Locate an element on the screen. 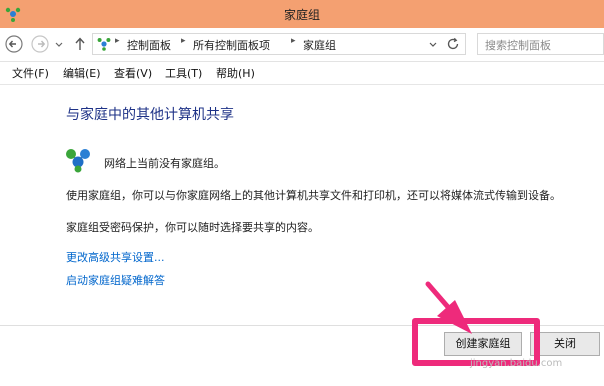 This screenshot has width=604, height=386. watermark-text: jingyan.baidu.com is located at coordinates (516, 363).